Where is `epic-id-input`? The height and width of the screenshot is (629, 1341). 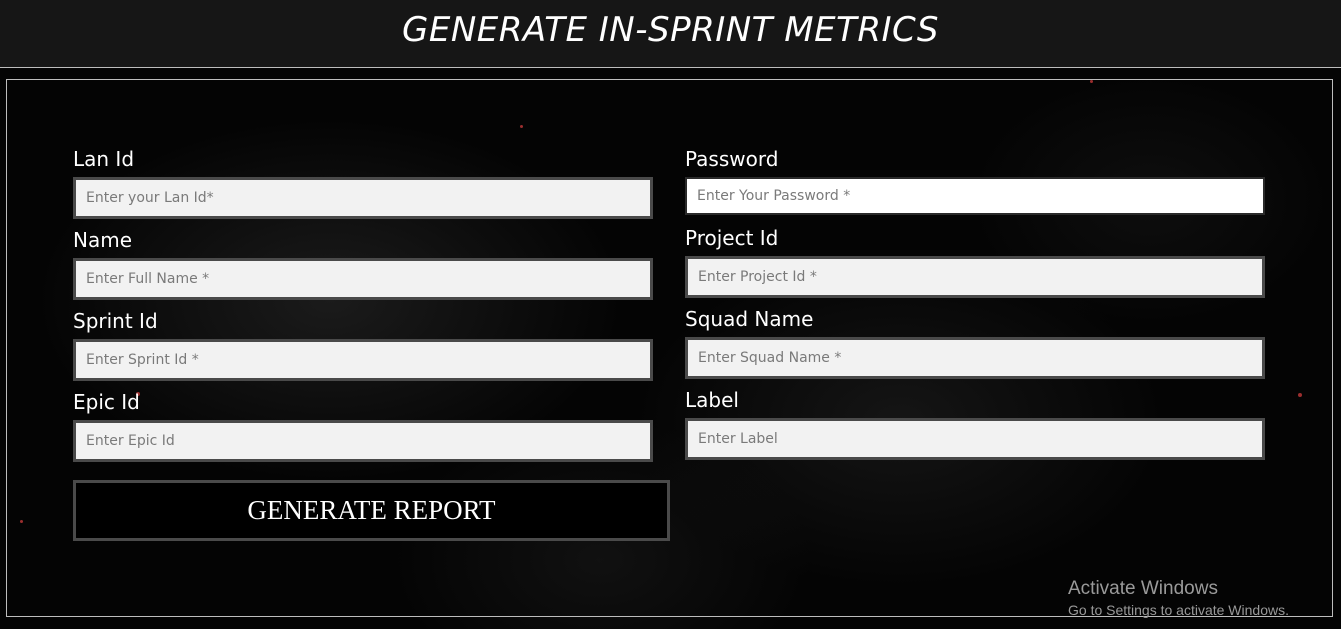
epic-id-input is located at coordinates (363, 441).